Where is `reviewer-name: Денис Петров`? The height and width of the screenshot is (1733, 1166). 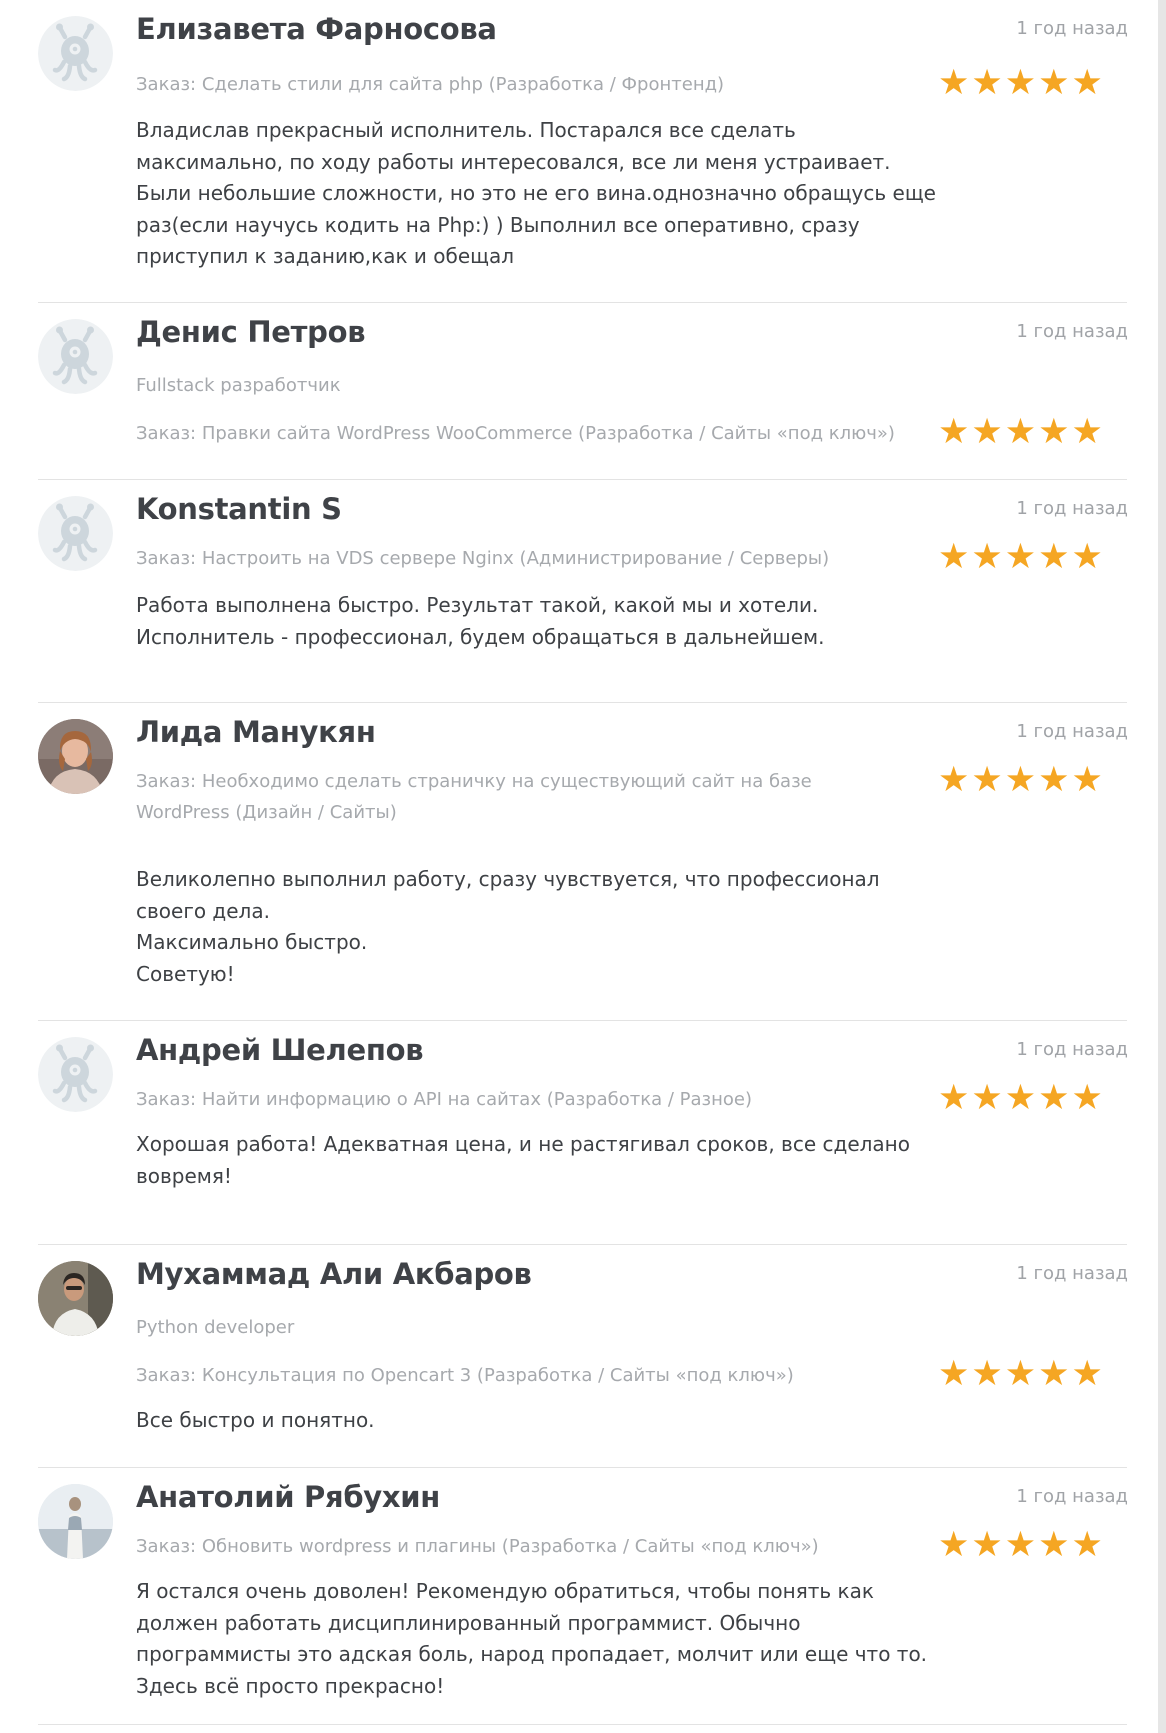
reviewer-name: Денис Петров is located at coordinates (251, 332).